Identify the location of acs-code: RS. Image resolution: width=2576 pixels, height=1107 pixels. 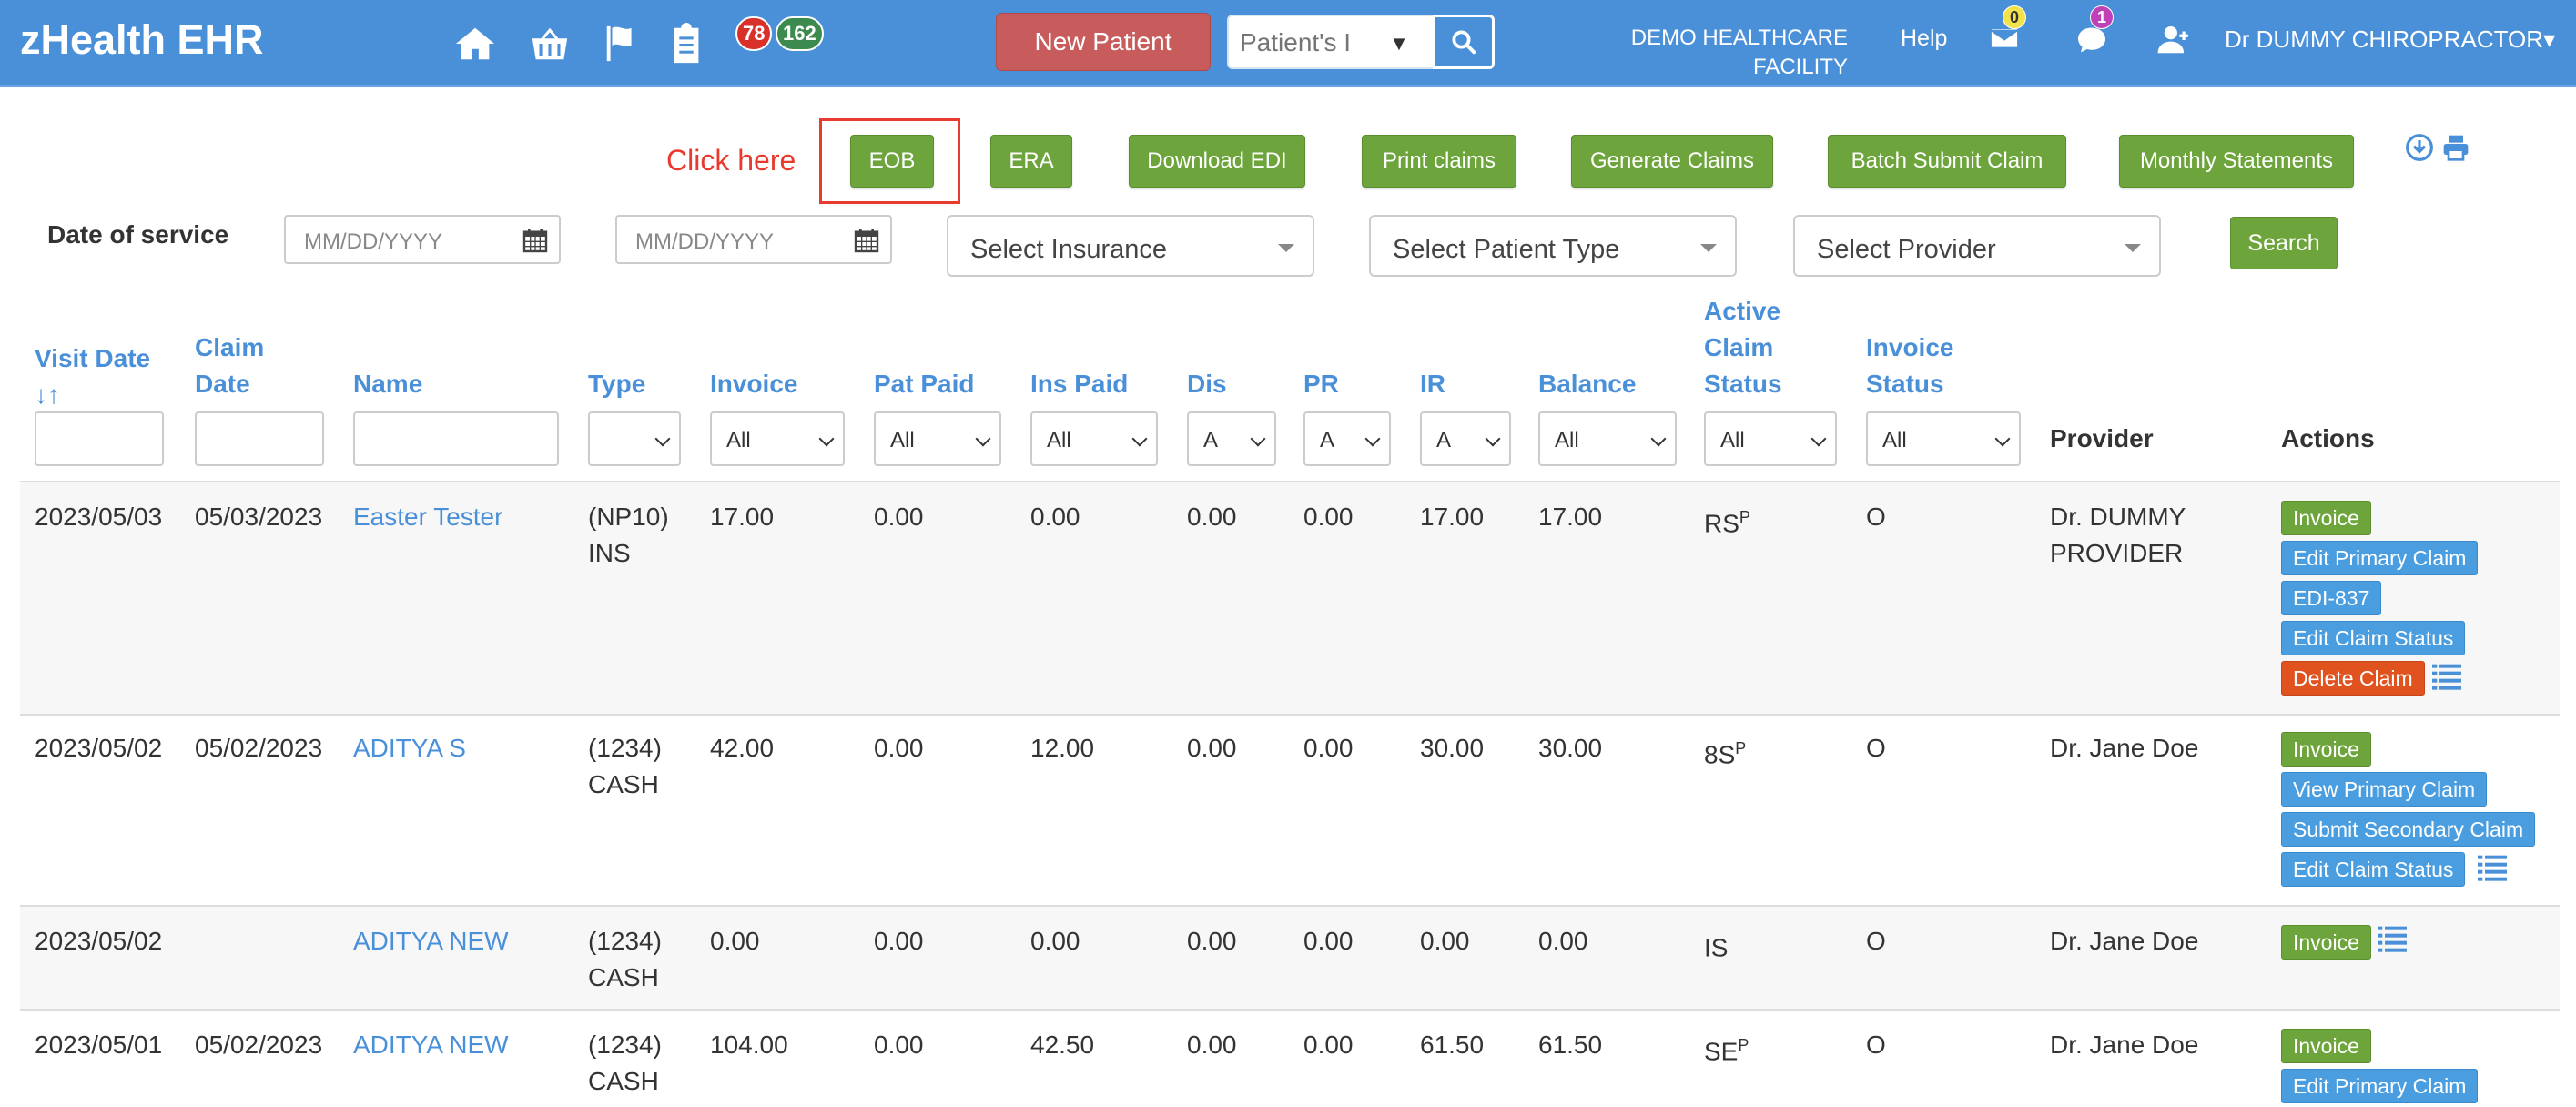
(1721, 523).